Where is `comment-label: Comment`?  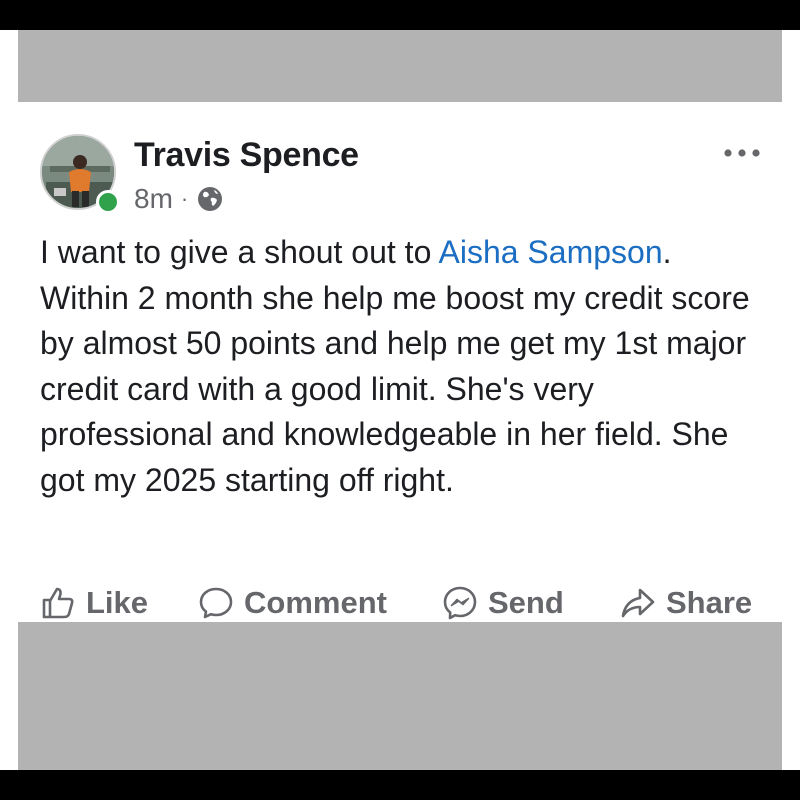 comment-label: Comment is located at coordinates (315, 602).